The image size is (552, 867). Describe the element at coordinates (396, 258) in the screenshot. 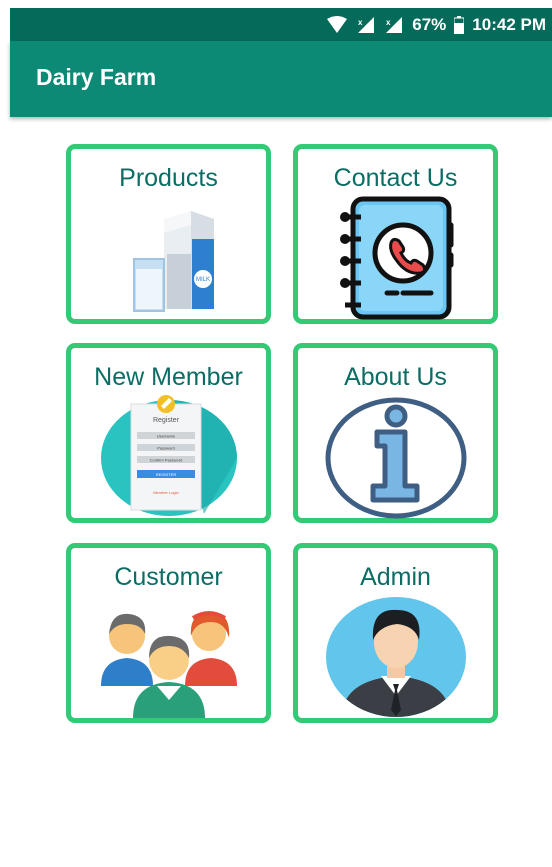

I see `contact-book-icon` at that location.